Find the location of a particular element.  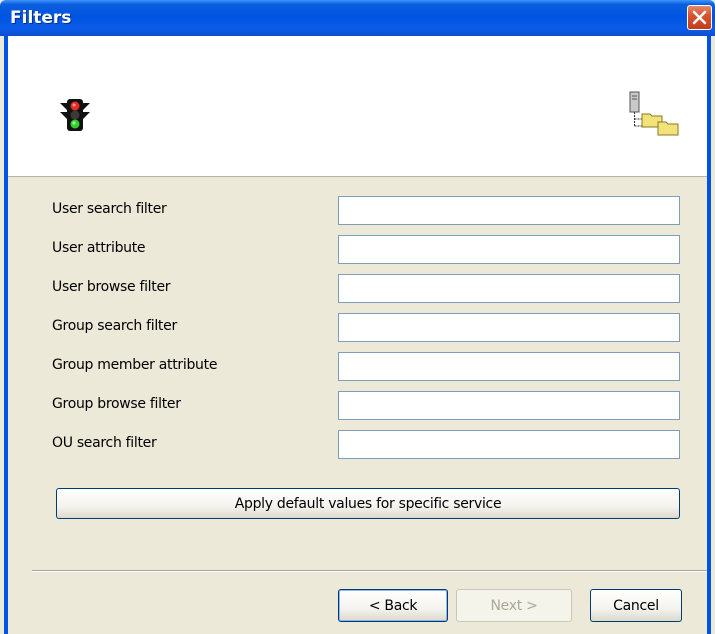

group-member-attribute-input is located at coordinates (509, 366).